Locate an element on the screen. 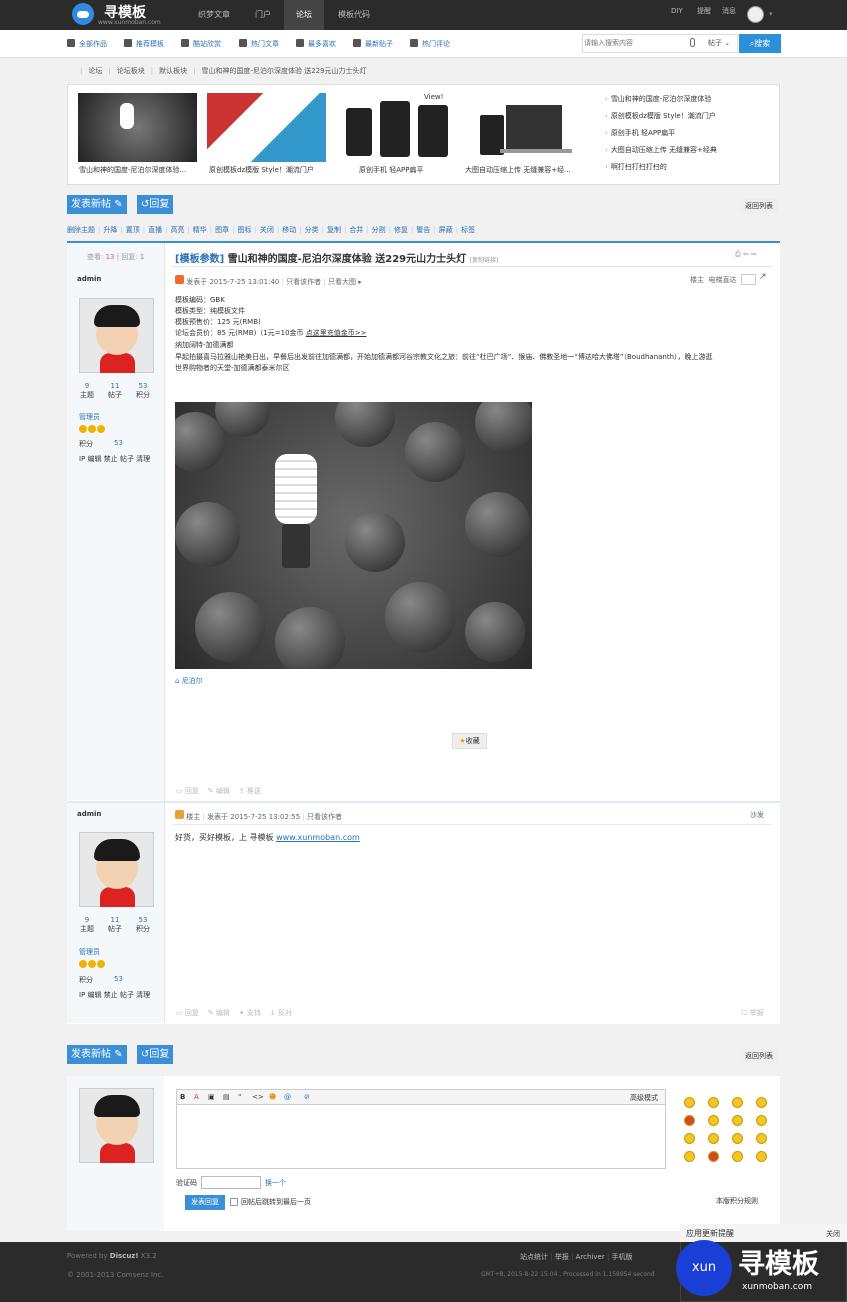 This screenshot has height=1302, width=847. submit-reply-button: 发表回复 is located at coordinates (205, 1202).